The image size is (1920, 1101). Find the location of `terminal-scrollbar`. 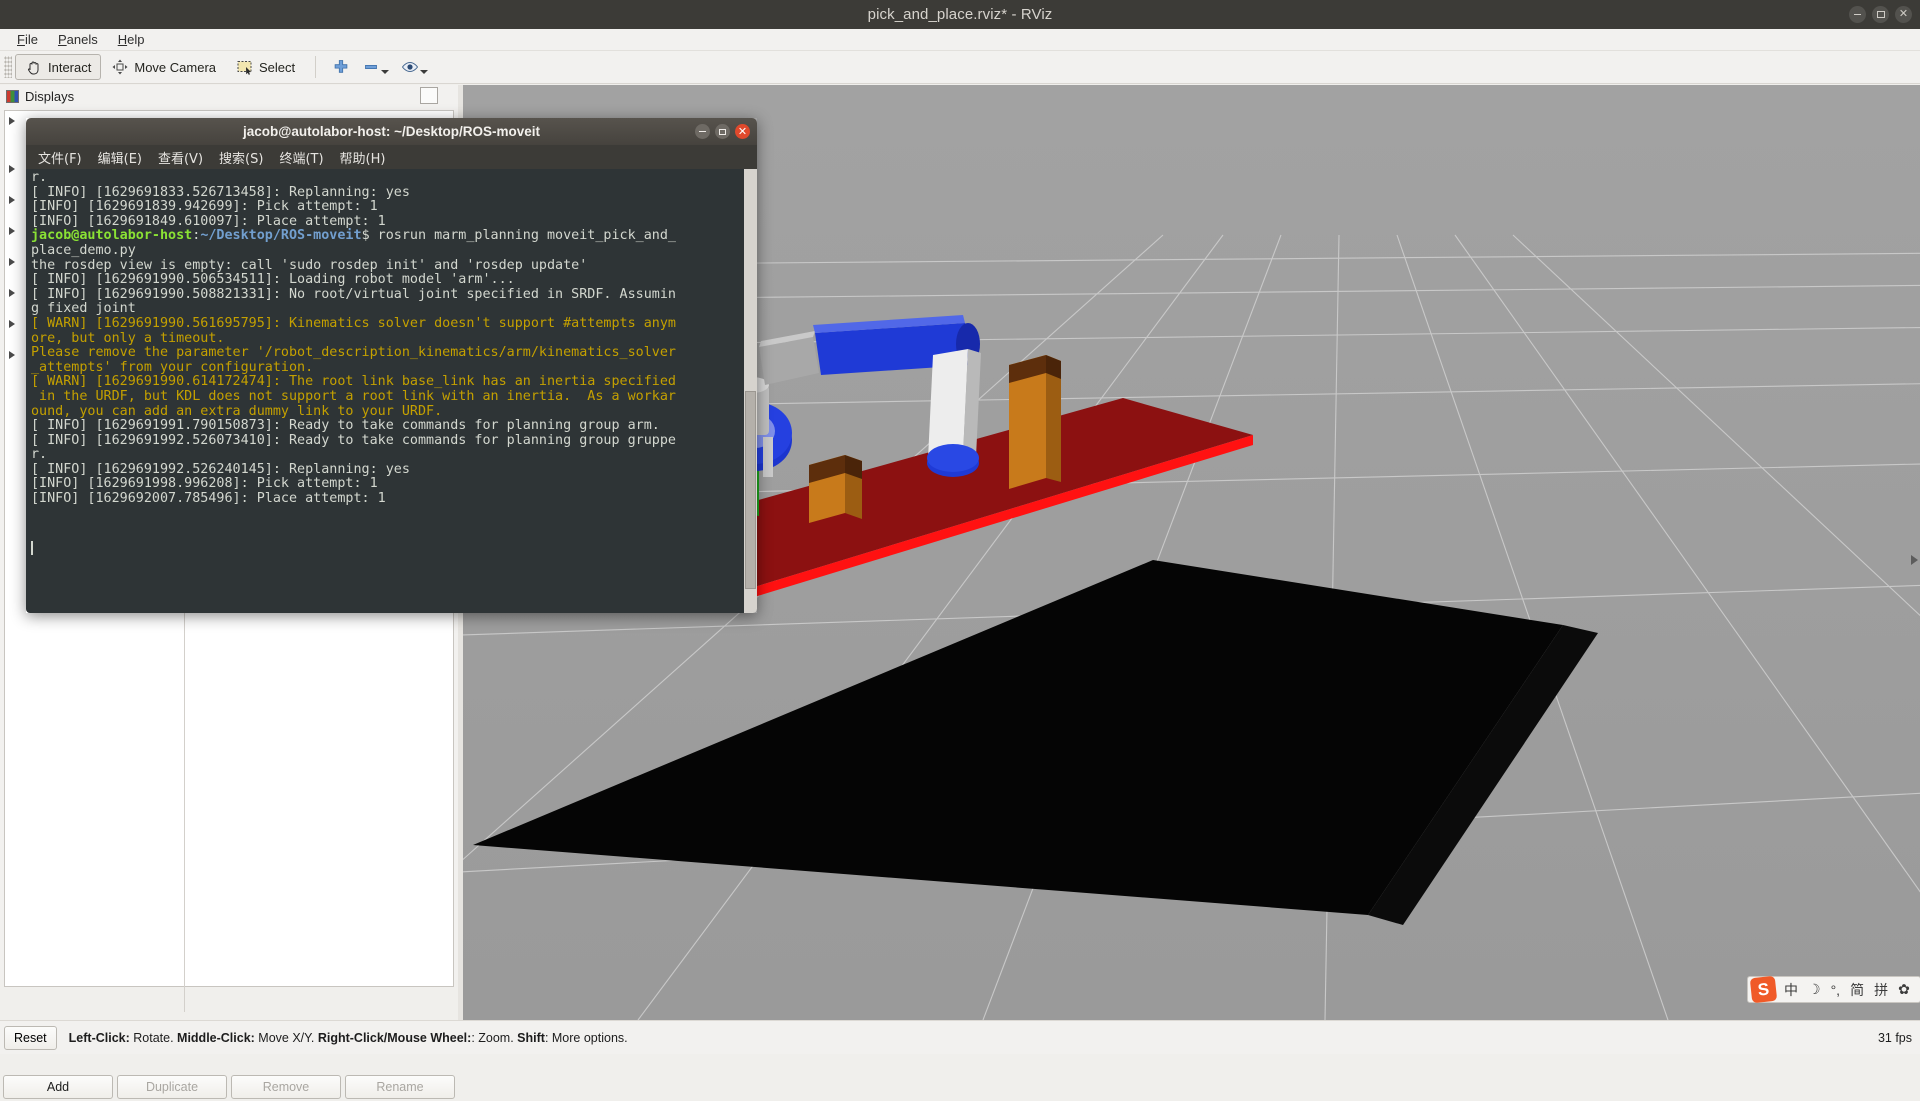

terminal-scrollbar is located at coordinates (750, 391).